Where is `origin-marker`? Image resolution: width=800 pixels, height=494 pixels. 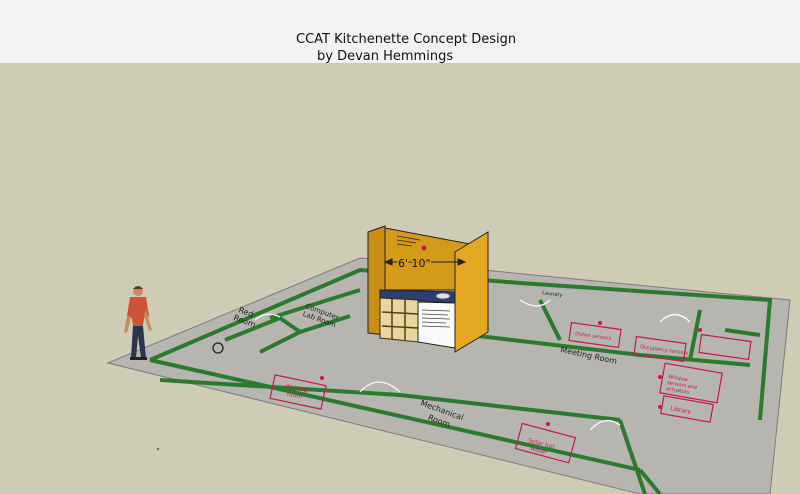
origin-marker is located at coordinates (158, 449).